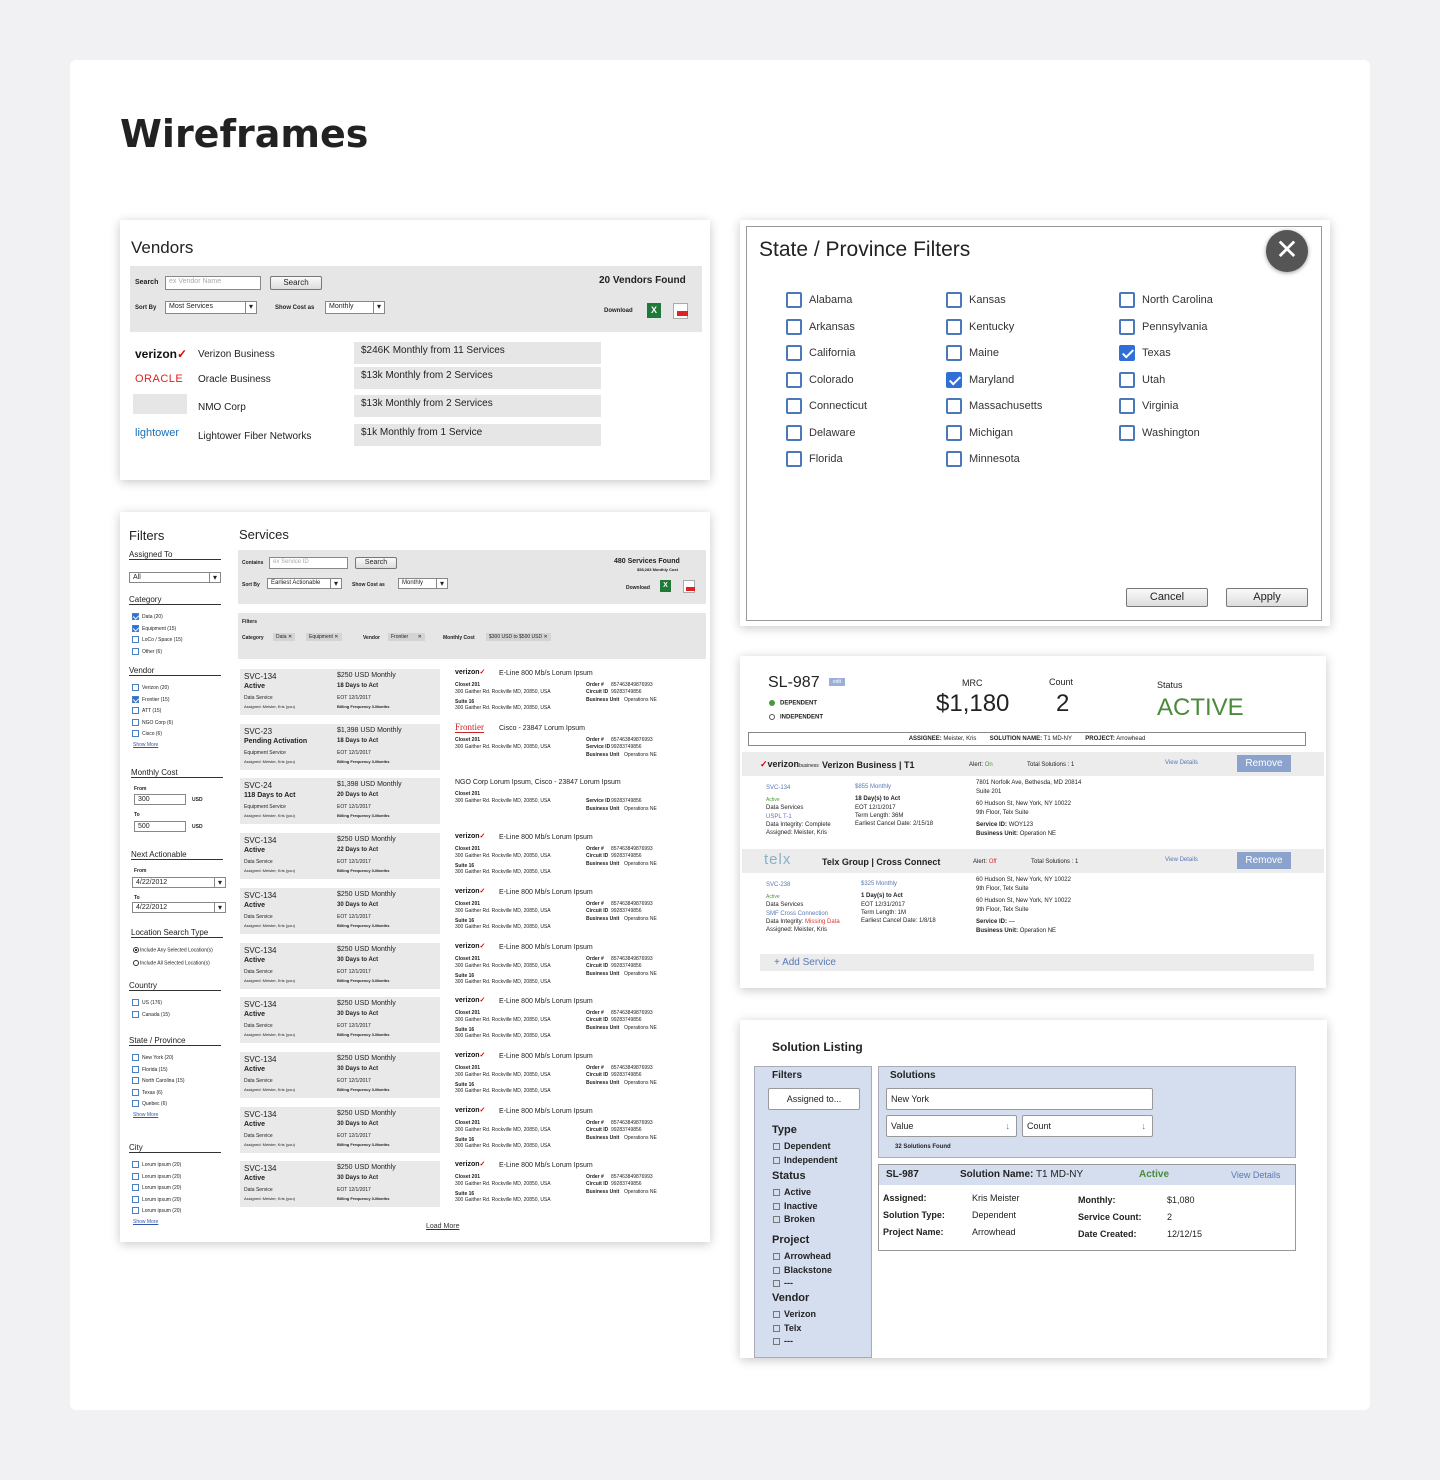 This screenshot has width=1440, height=1480. I want to click on filter-option: Verizon (20), so click(150, 687).